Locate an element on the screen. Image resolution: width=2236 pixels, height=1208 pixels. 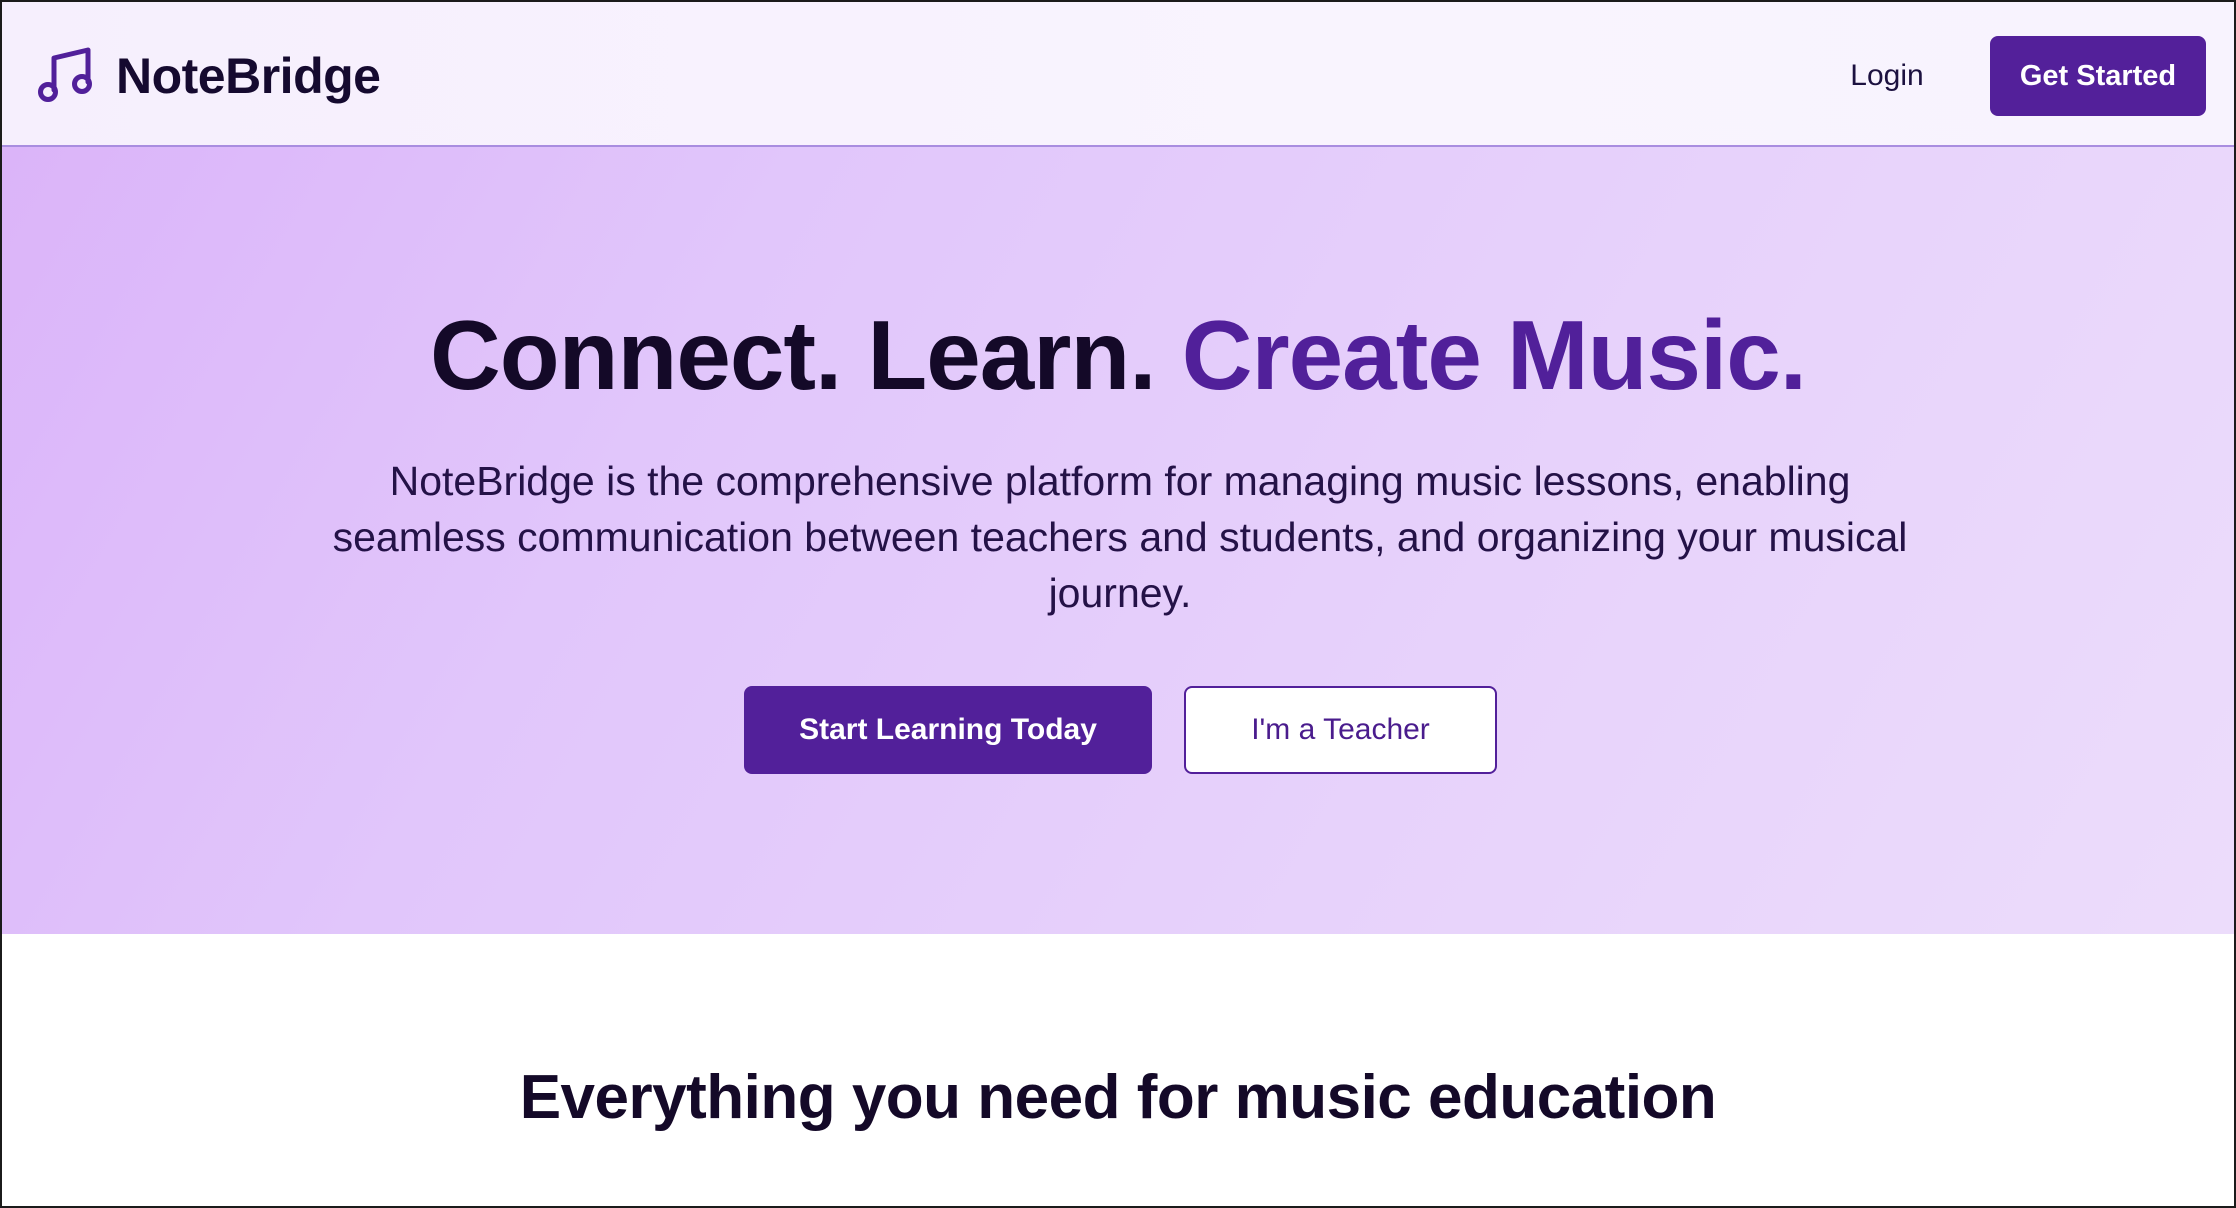
top-navbar: NoteBridge Login Get Started is located at coordinates (1118, 74).